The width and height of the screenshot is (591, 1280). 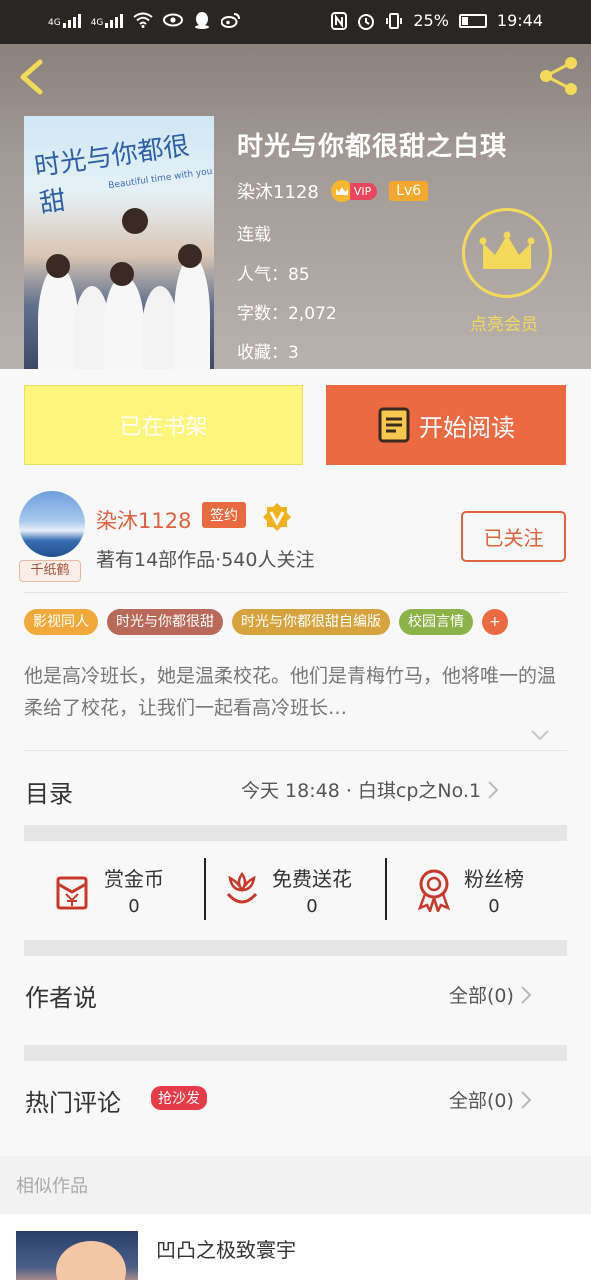 I want to click on signal-2: 4G, so click(x=107, y=20).